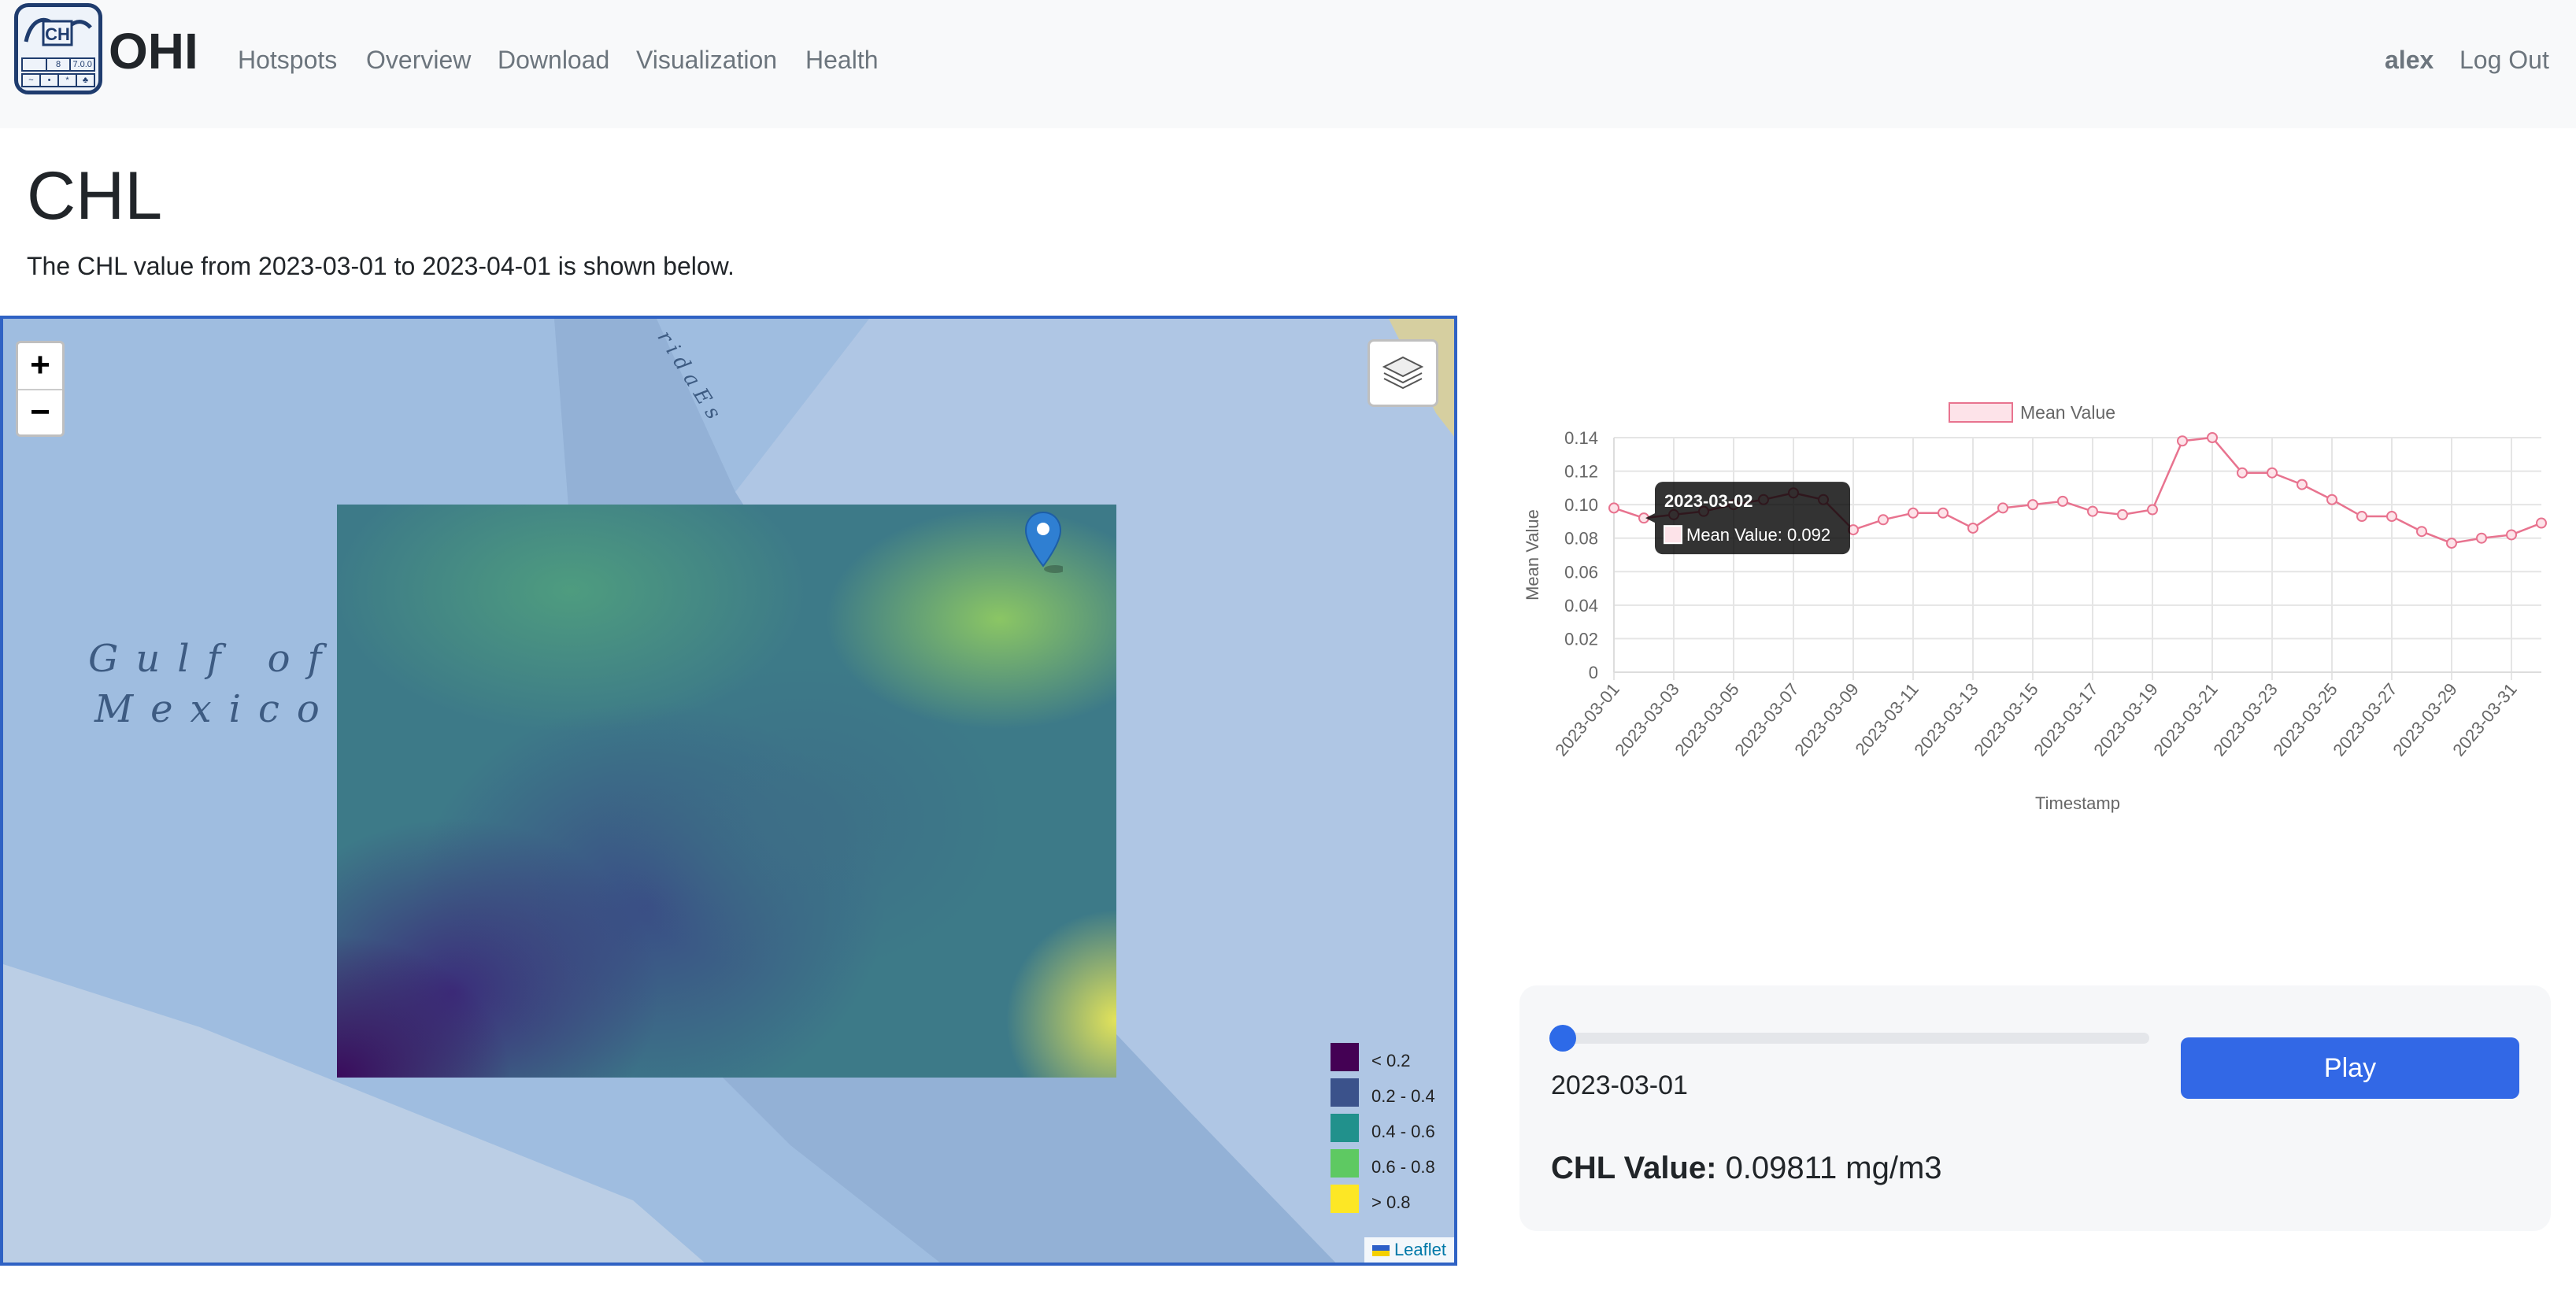 This screenshot has width=2576, height=1294. Describe the element at coordinates (1981, 412) in the screenshot. I see `chart-legend-swatch` at that location.